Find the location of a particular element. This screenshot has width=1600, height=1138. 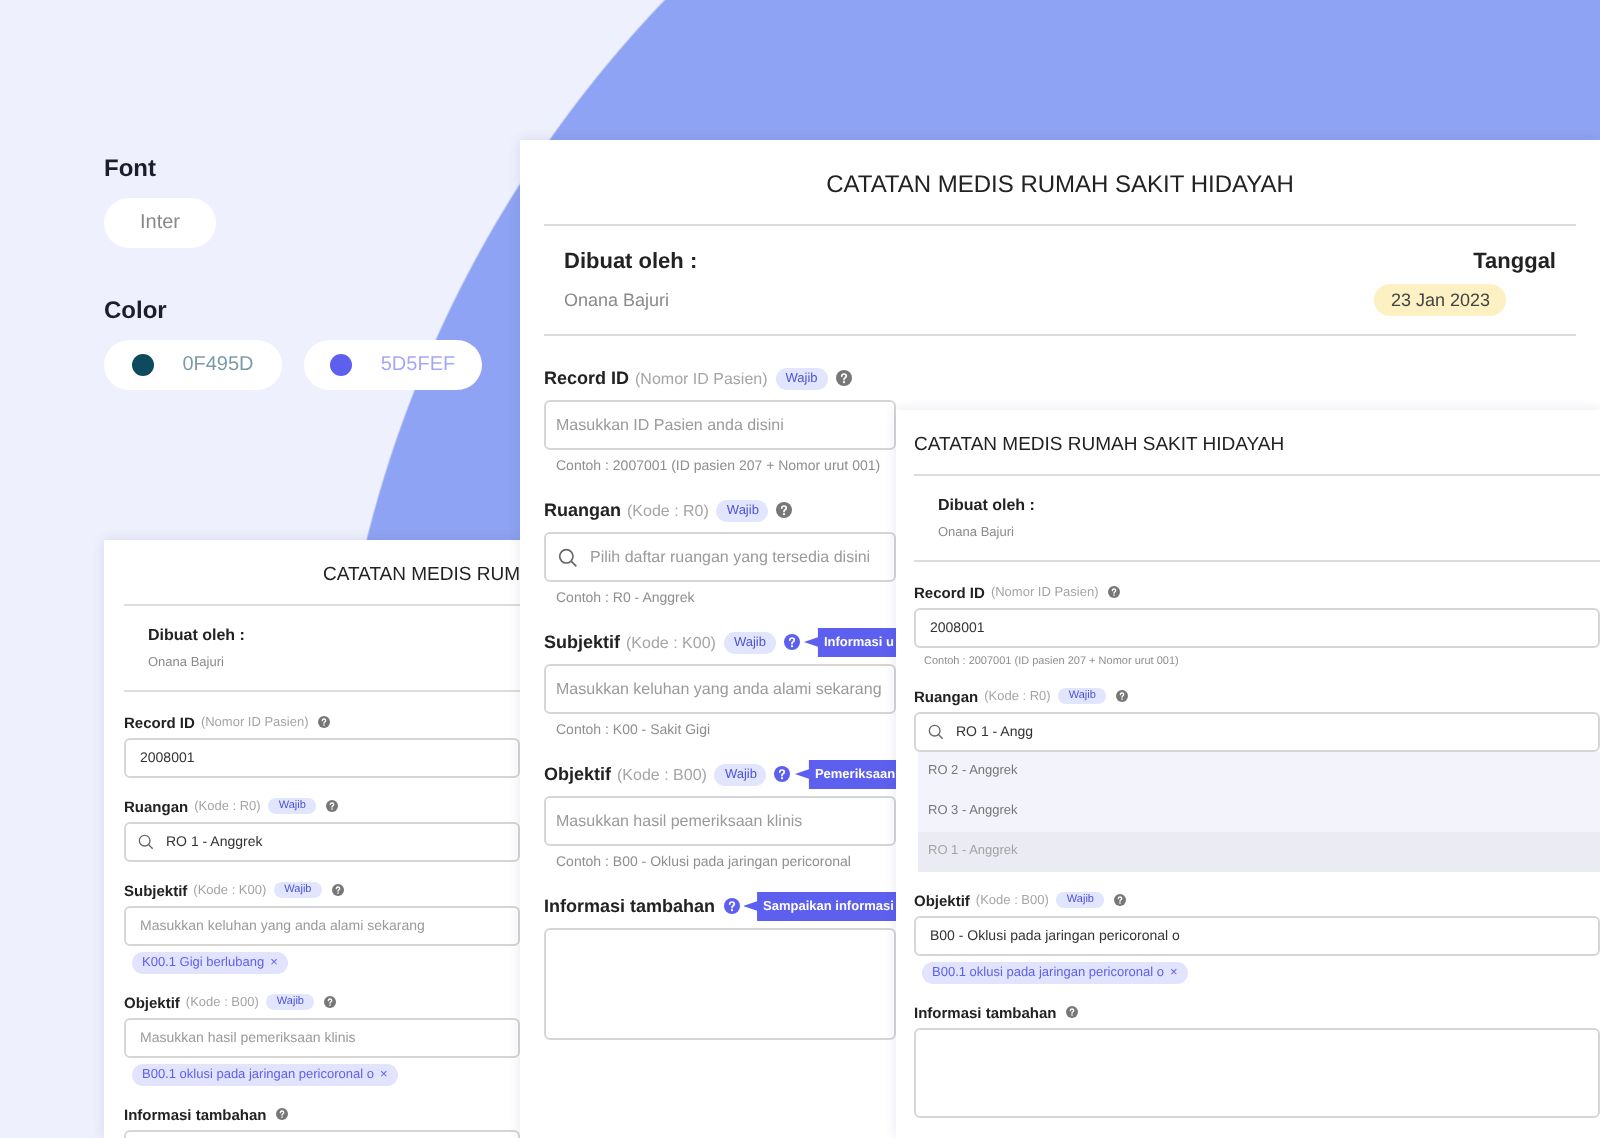

field-hint: (Kode : R0) is located at coordinates (668, 510).